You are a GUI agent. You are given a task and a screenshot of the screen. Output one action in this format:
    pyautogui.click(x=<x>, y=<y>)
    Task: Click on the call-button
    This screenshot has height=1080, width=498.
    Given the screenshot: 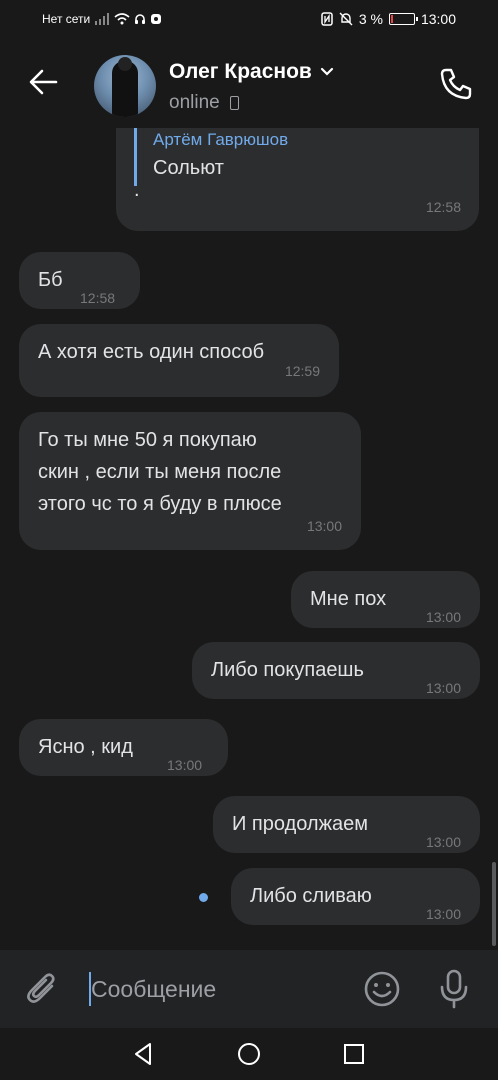 What is the action you would take?
    pyautogui.click(x=456, y=84)
    